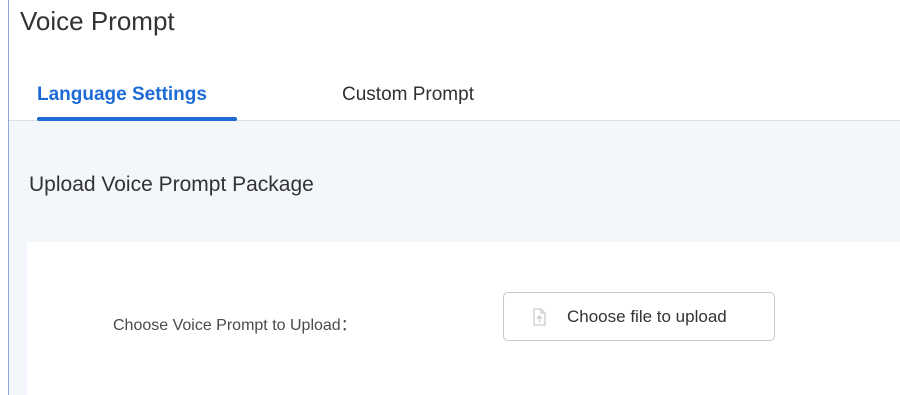 Image resolution: width=900 pixels, height=395 pixels. I want to click on choose-file-button: Choose file to upload, so click(639, 316).